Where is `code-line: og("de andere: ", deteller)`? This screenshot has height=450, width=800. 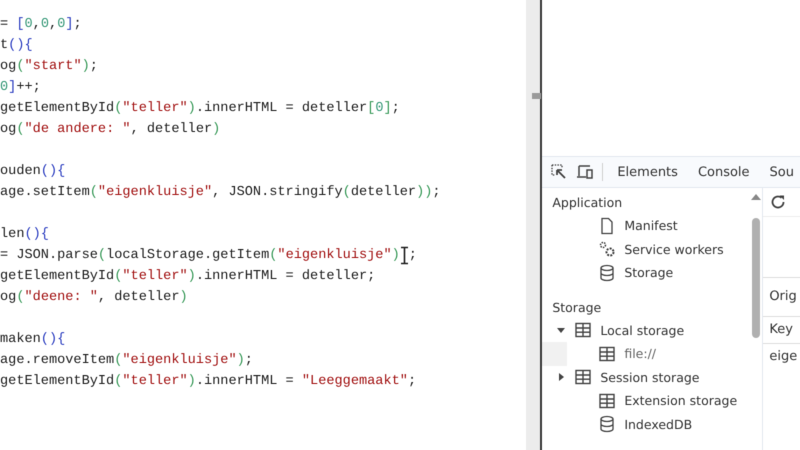 code-line: og("de andere: ", deteller) is located at coordinates (111, 130).